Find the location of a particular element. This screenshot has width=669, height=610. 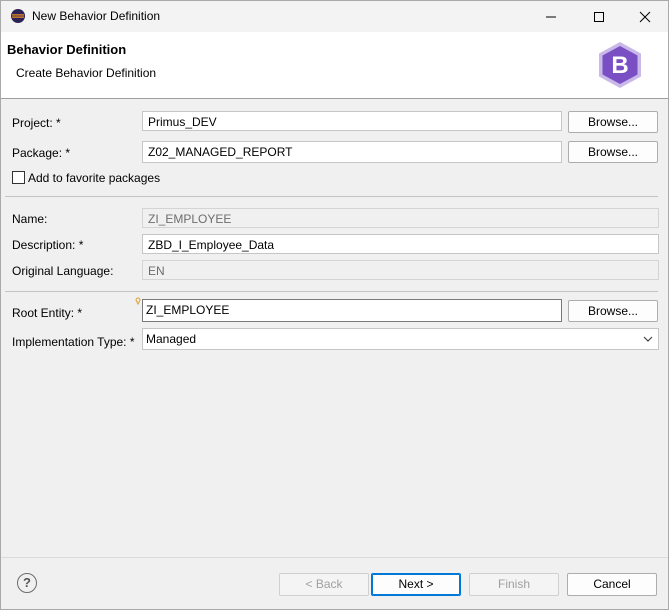

description-label: Description: * is located at coordinates (48, 245).